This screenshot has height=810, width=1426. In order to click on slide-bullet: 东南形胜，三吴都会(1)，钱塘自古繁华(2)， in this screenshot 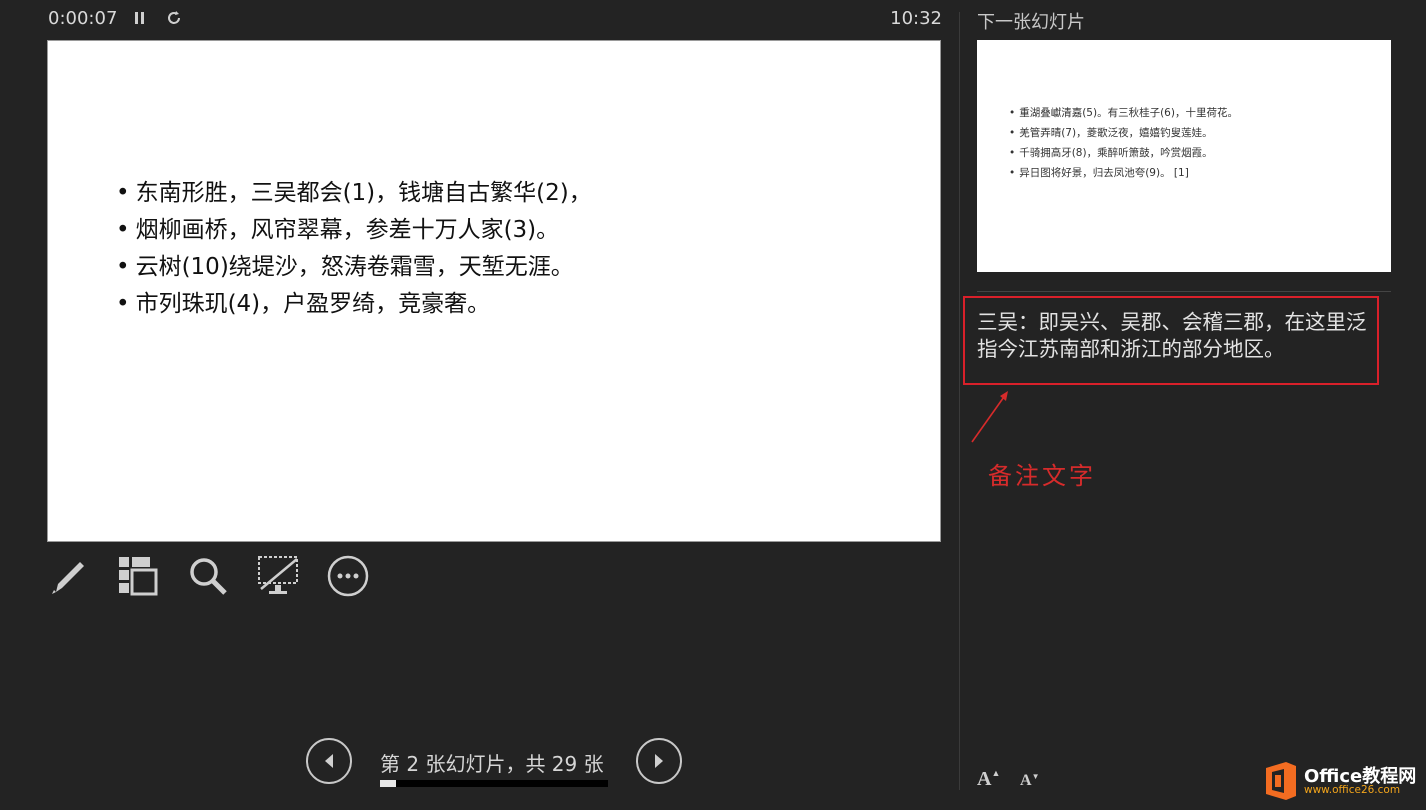, I will do `click(354, 193)`.